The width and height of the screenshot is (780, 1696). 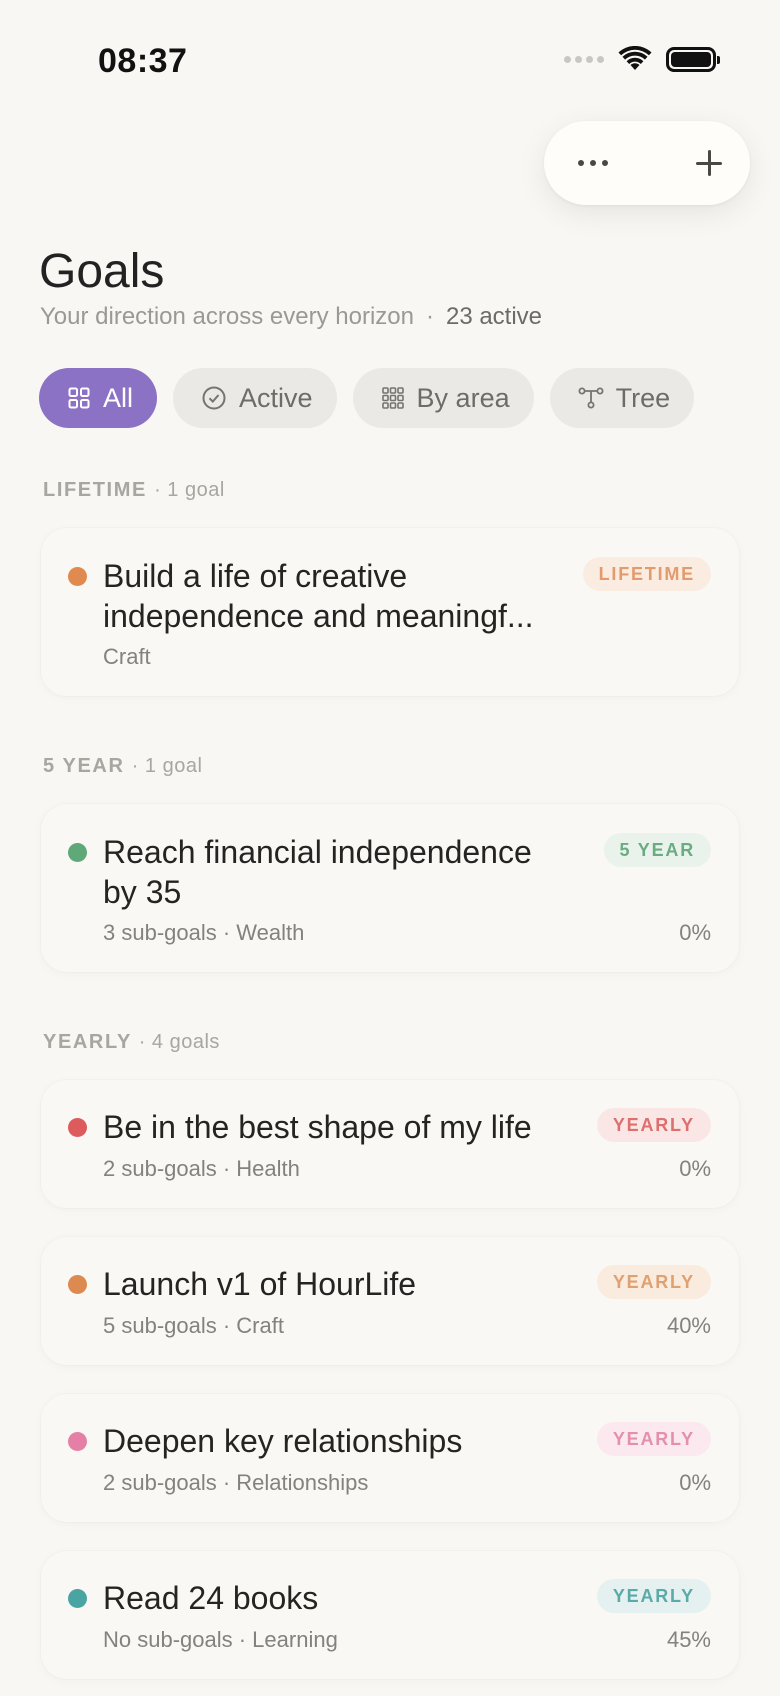 What do you see at coordinates (635, 58) in the screenshot?
I see `wifi-icon` at bounding box center [635, 58].